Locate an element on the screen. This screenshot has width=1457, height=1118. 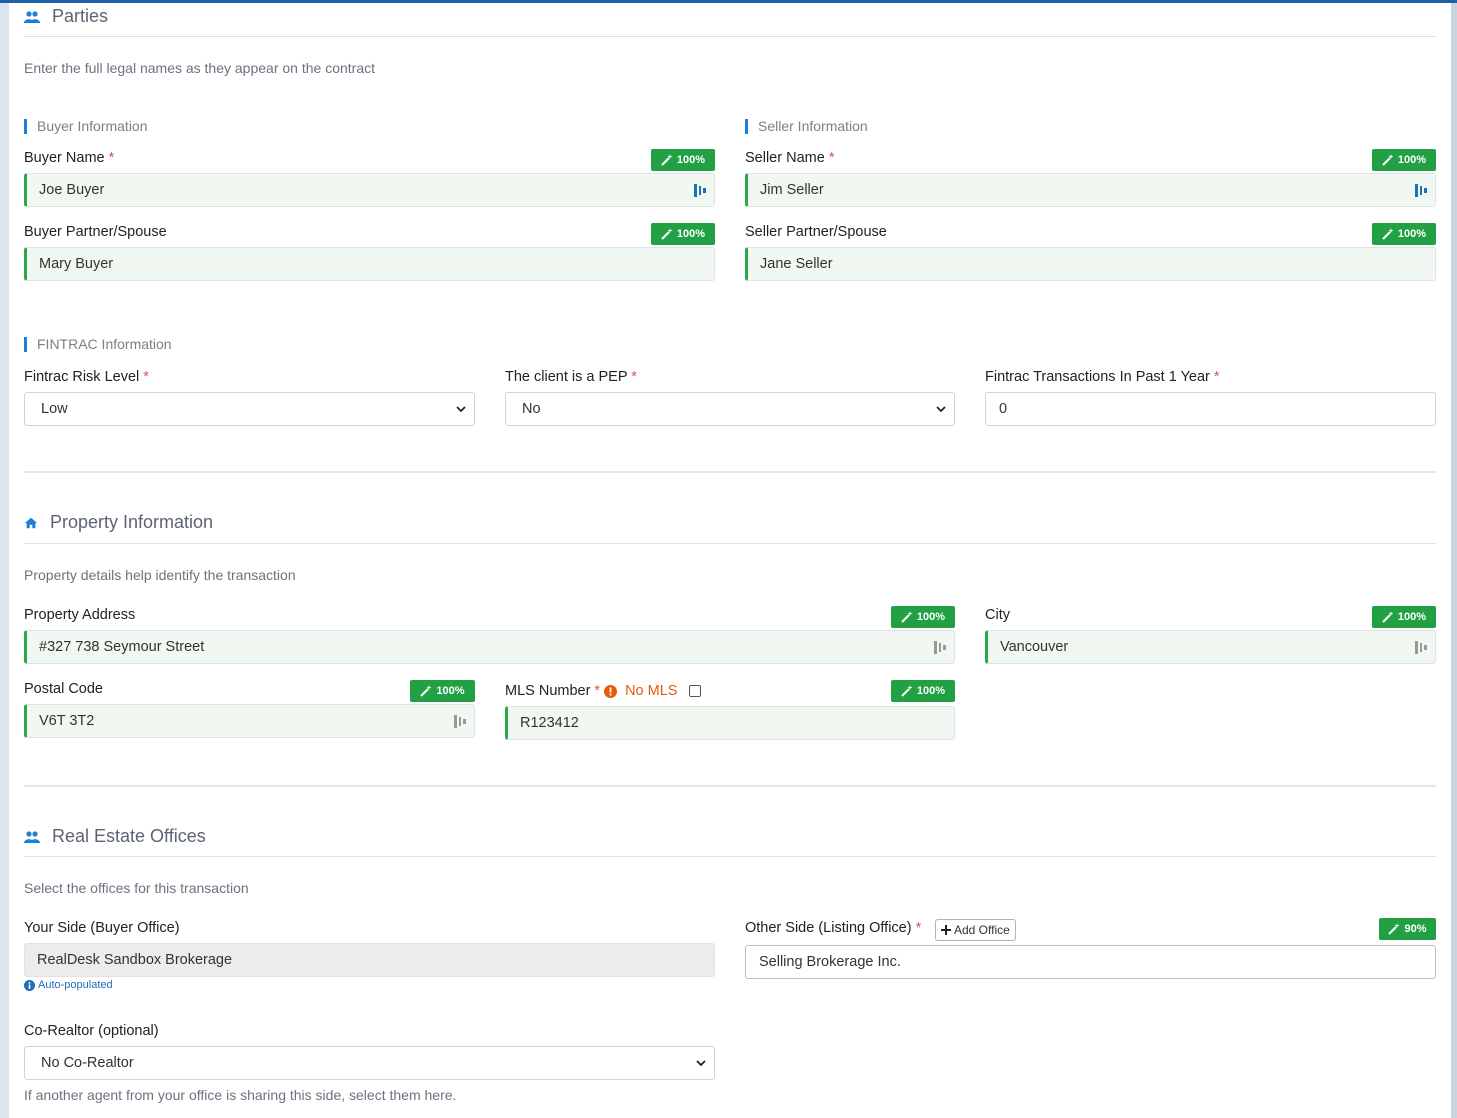
city-label: City is located at coordinates (997, 615).